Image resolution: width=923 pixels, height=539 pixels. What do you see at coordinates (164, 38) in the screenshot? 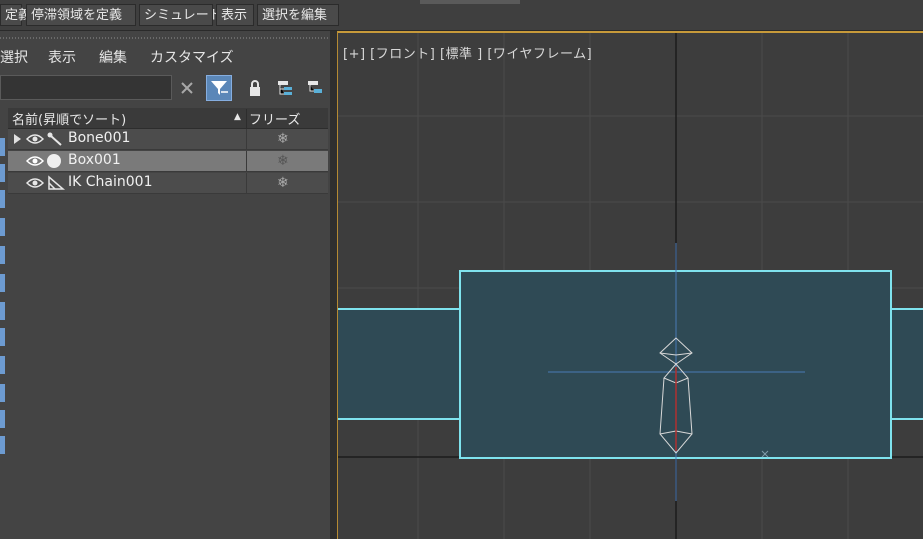
I see `panel-grip` at bounding box center [164, 38].